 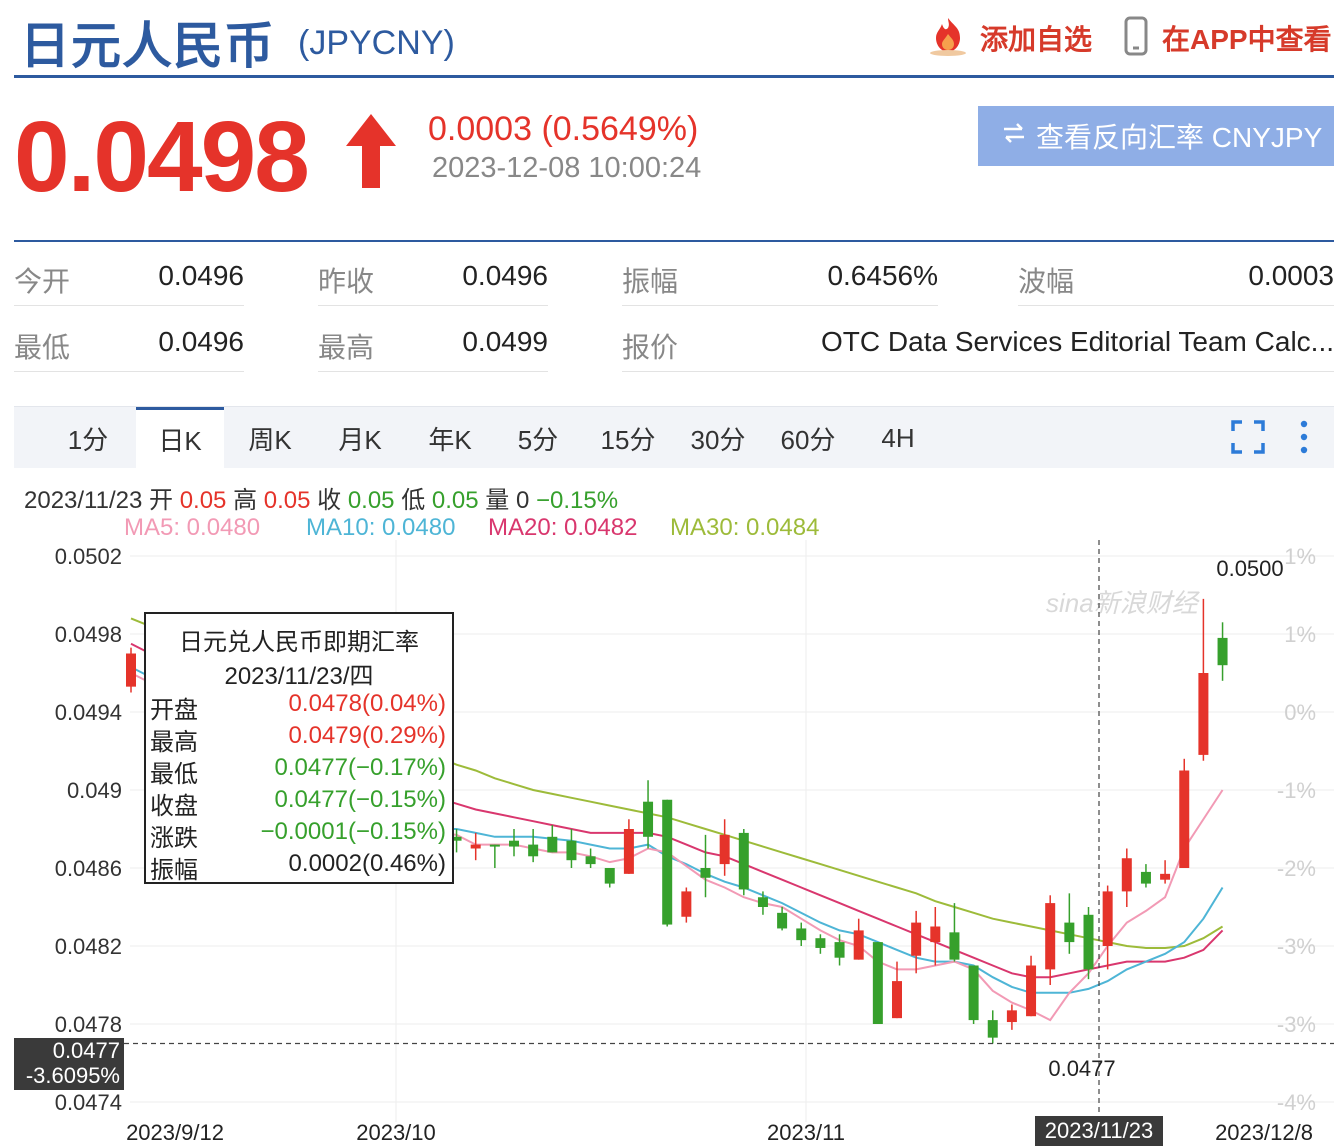 I want to click on x-tick-label: 2023/9/12, so click(x=175, y=1132).